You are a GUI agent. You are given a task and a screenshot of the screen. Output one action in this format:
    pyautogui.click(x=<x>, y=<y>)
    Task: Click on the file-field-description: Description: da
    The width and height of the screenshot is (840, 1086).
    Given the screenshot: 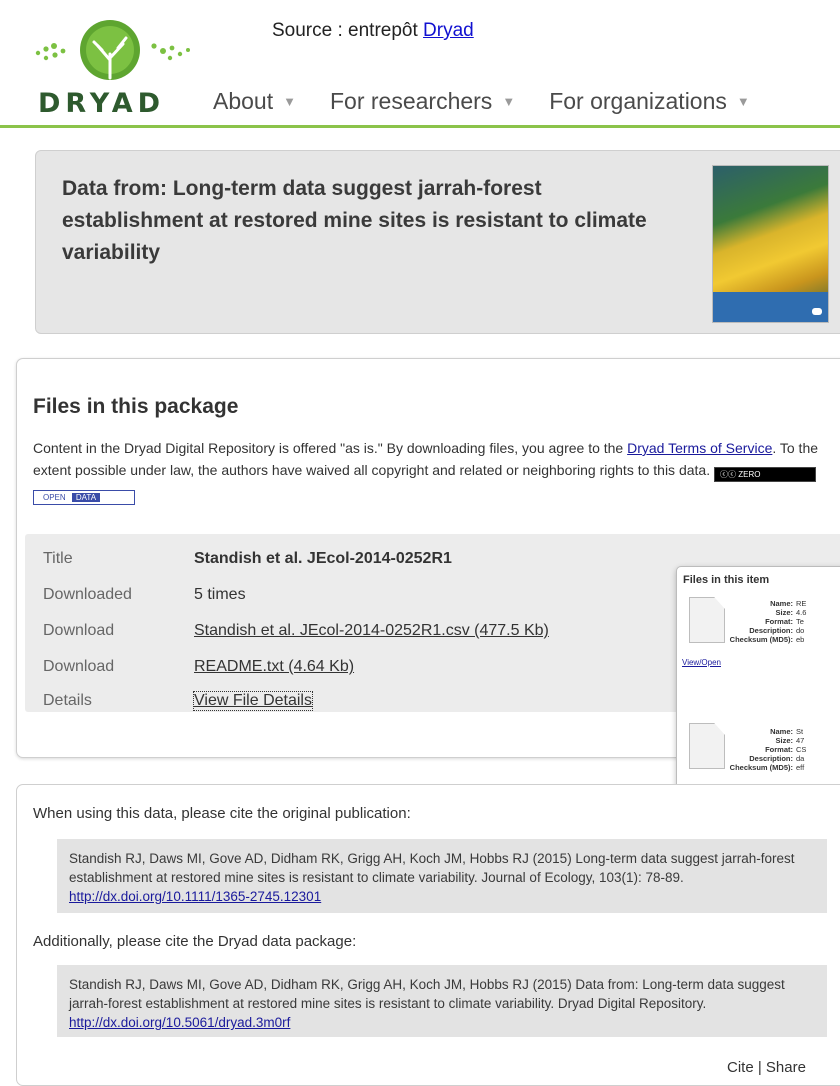 What is the action you would take?
    pyautogui.click(x=770, y=758)
    